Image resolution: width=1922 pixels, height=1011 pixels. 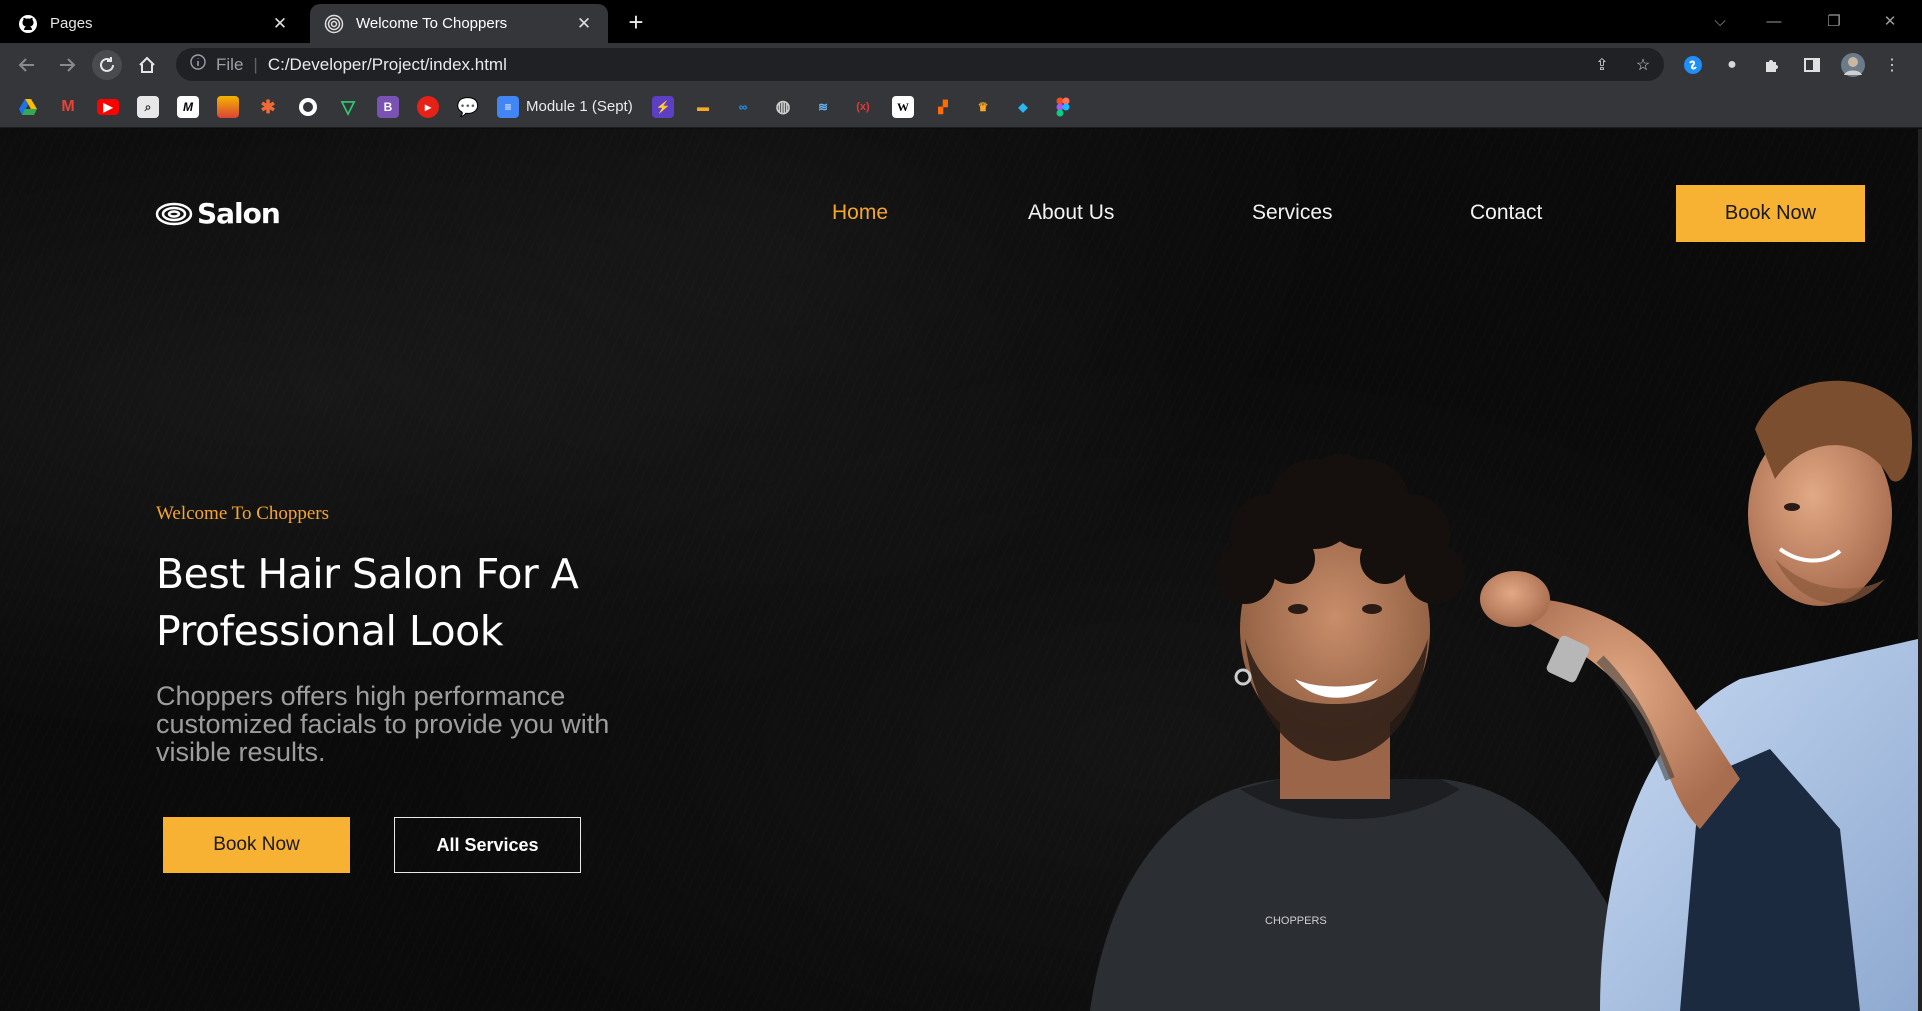 I want to click on home-button, so click(x=147, y=65).